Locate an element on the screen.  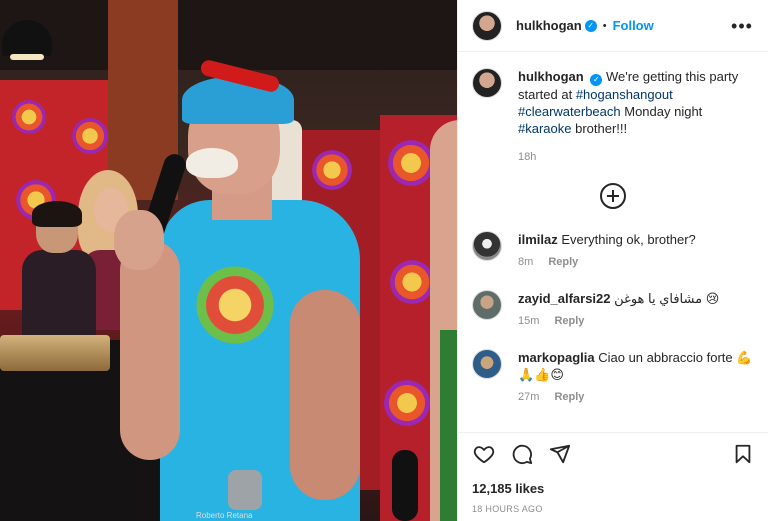
caption-text-after: brother!!! is located at coordinates (599, 128).